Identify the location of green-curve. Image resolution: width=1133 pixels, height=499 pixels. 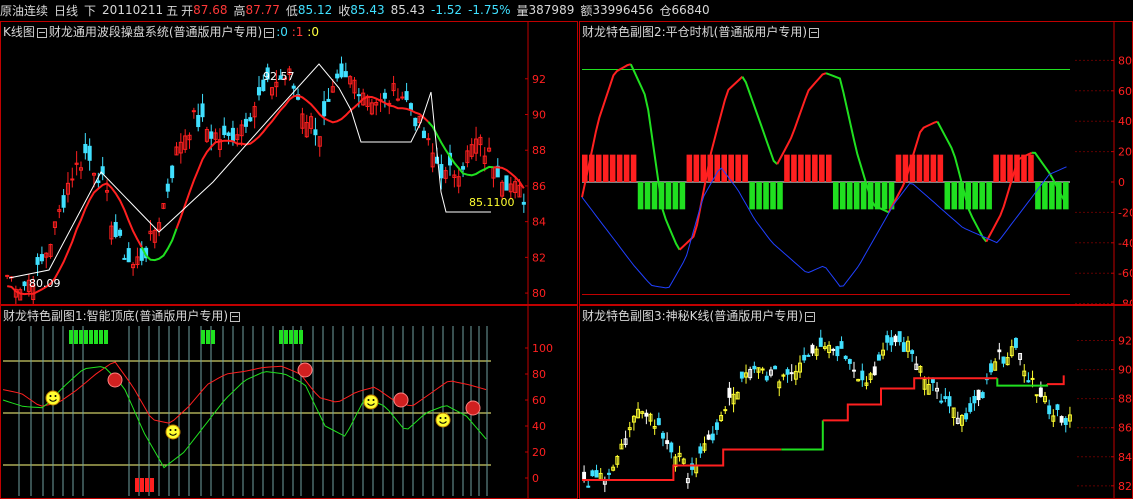
(244, 417).